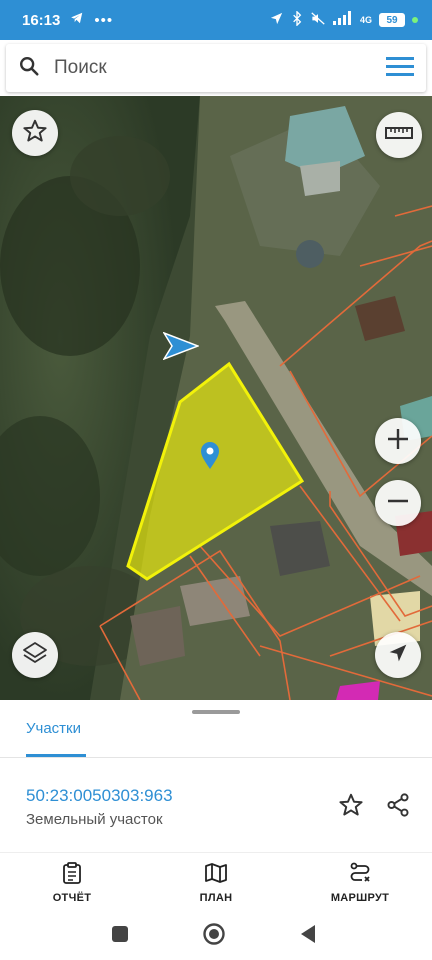 The image size is (432, 960). I want to click on system-nav-bar, so click(216, 936).